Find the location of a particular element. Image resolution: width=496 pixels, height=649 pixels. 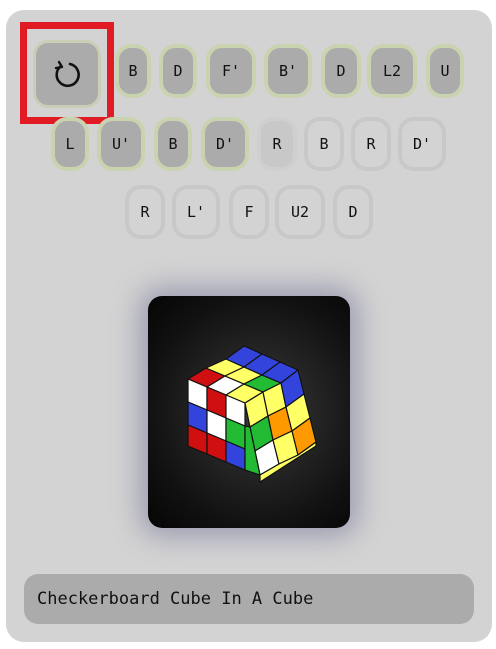

move-button: L2 is located at coordinates (392, 71).